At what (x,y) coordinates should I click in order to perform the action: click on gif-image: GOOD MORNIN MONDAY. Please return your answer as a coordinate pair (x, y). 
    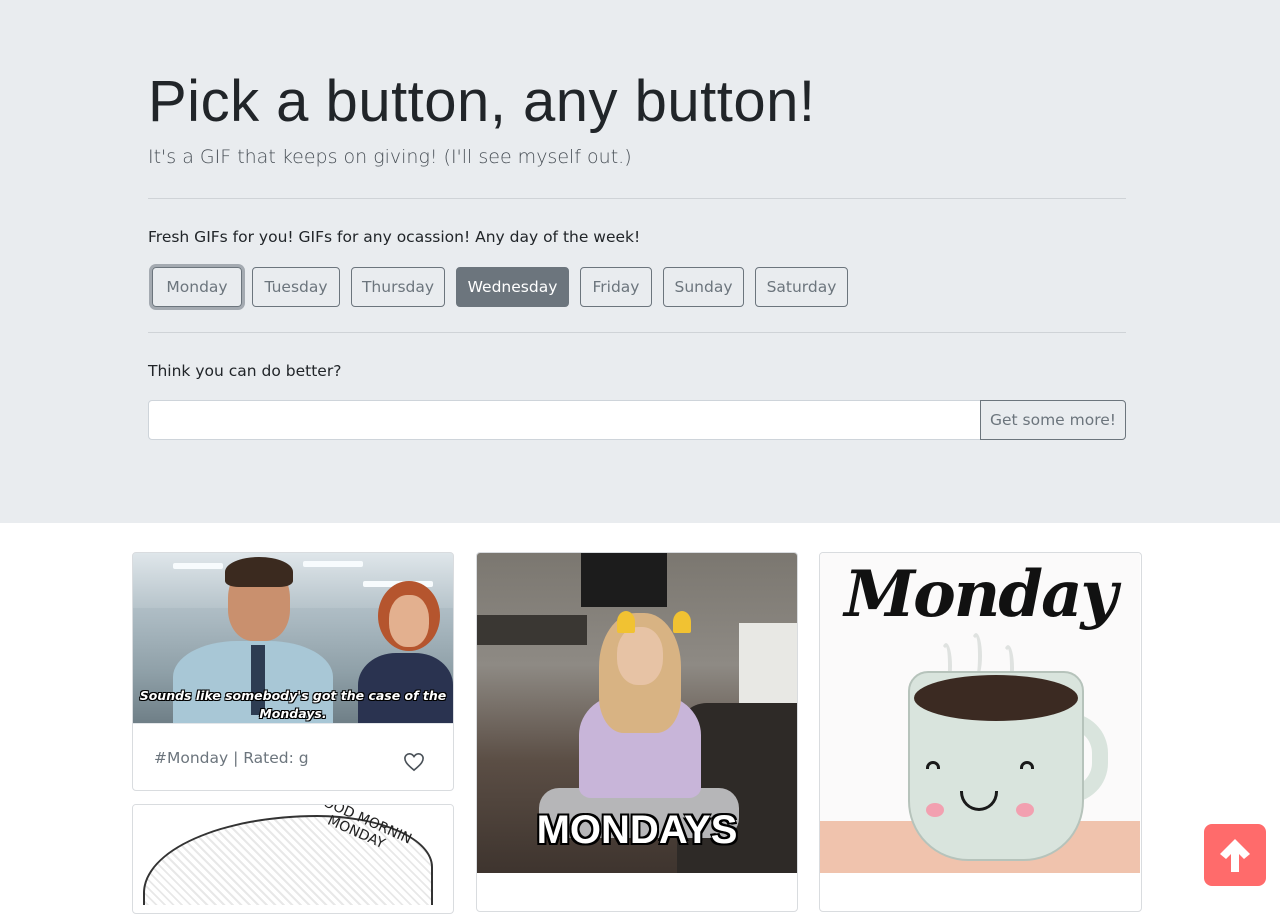
    Looking at the image, I should click on (293, 855).